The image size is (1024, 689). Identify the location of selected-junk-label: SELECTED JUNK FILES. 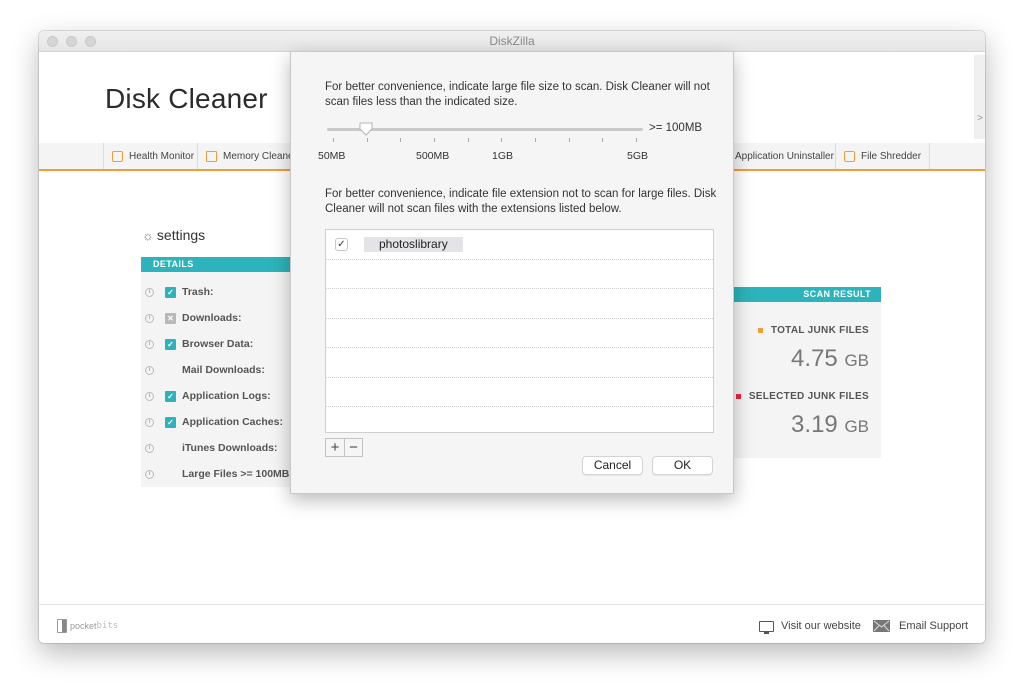
(802, 396).